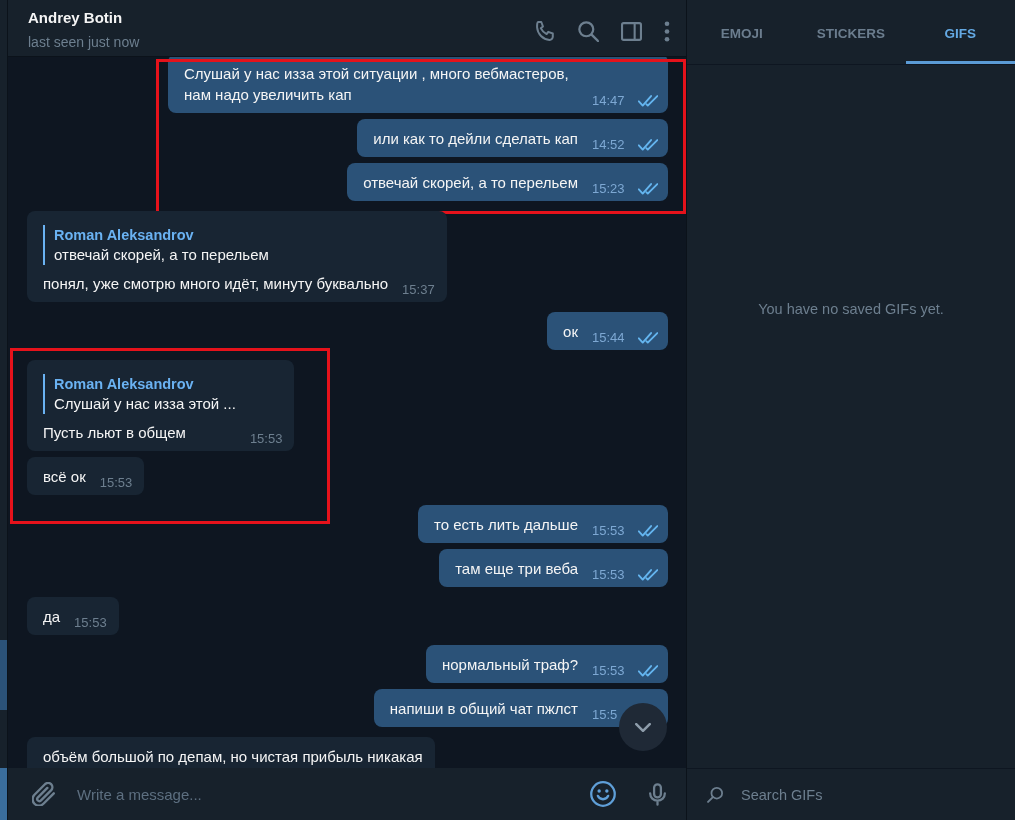  I want to click on panel-tab: STICKERS, so click(851, 32).